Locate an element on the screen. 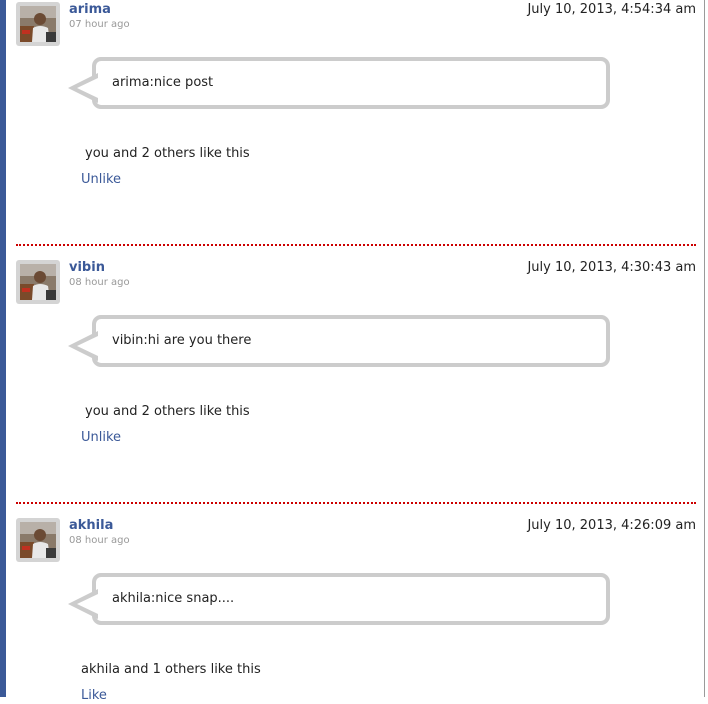 This screenshot has width=708, height=704. right-border-rail is located at coordinates (704, 348).